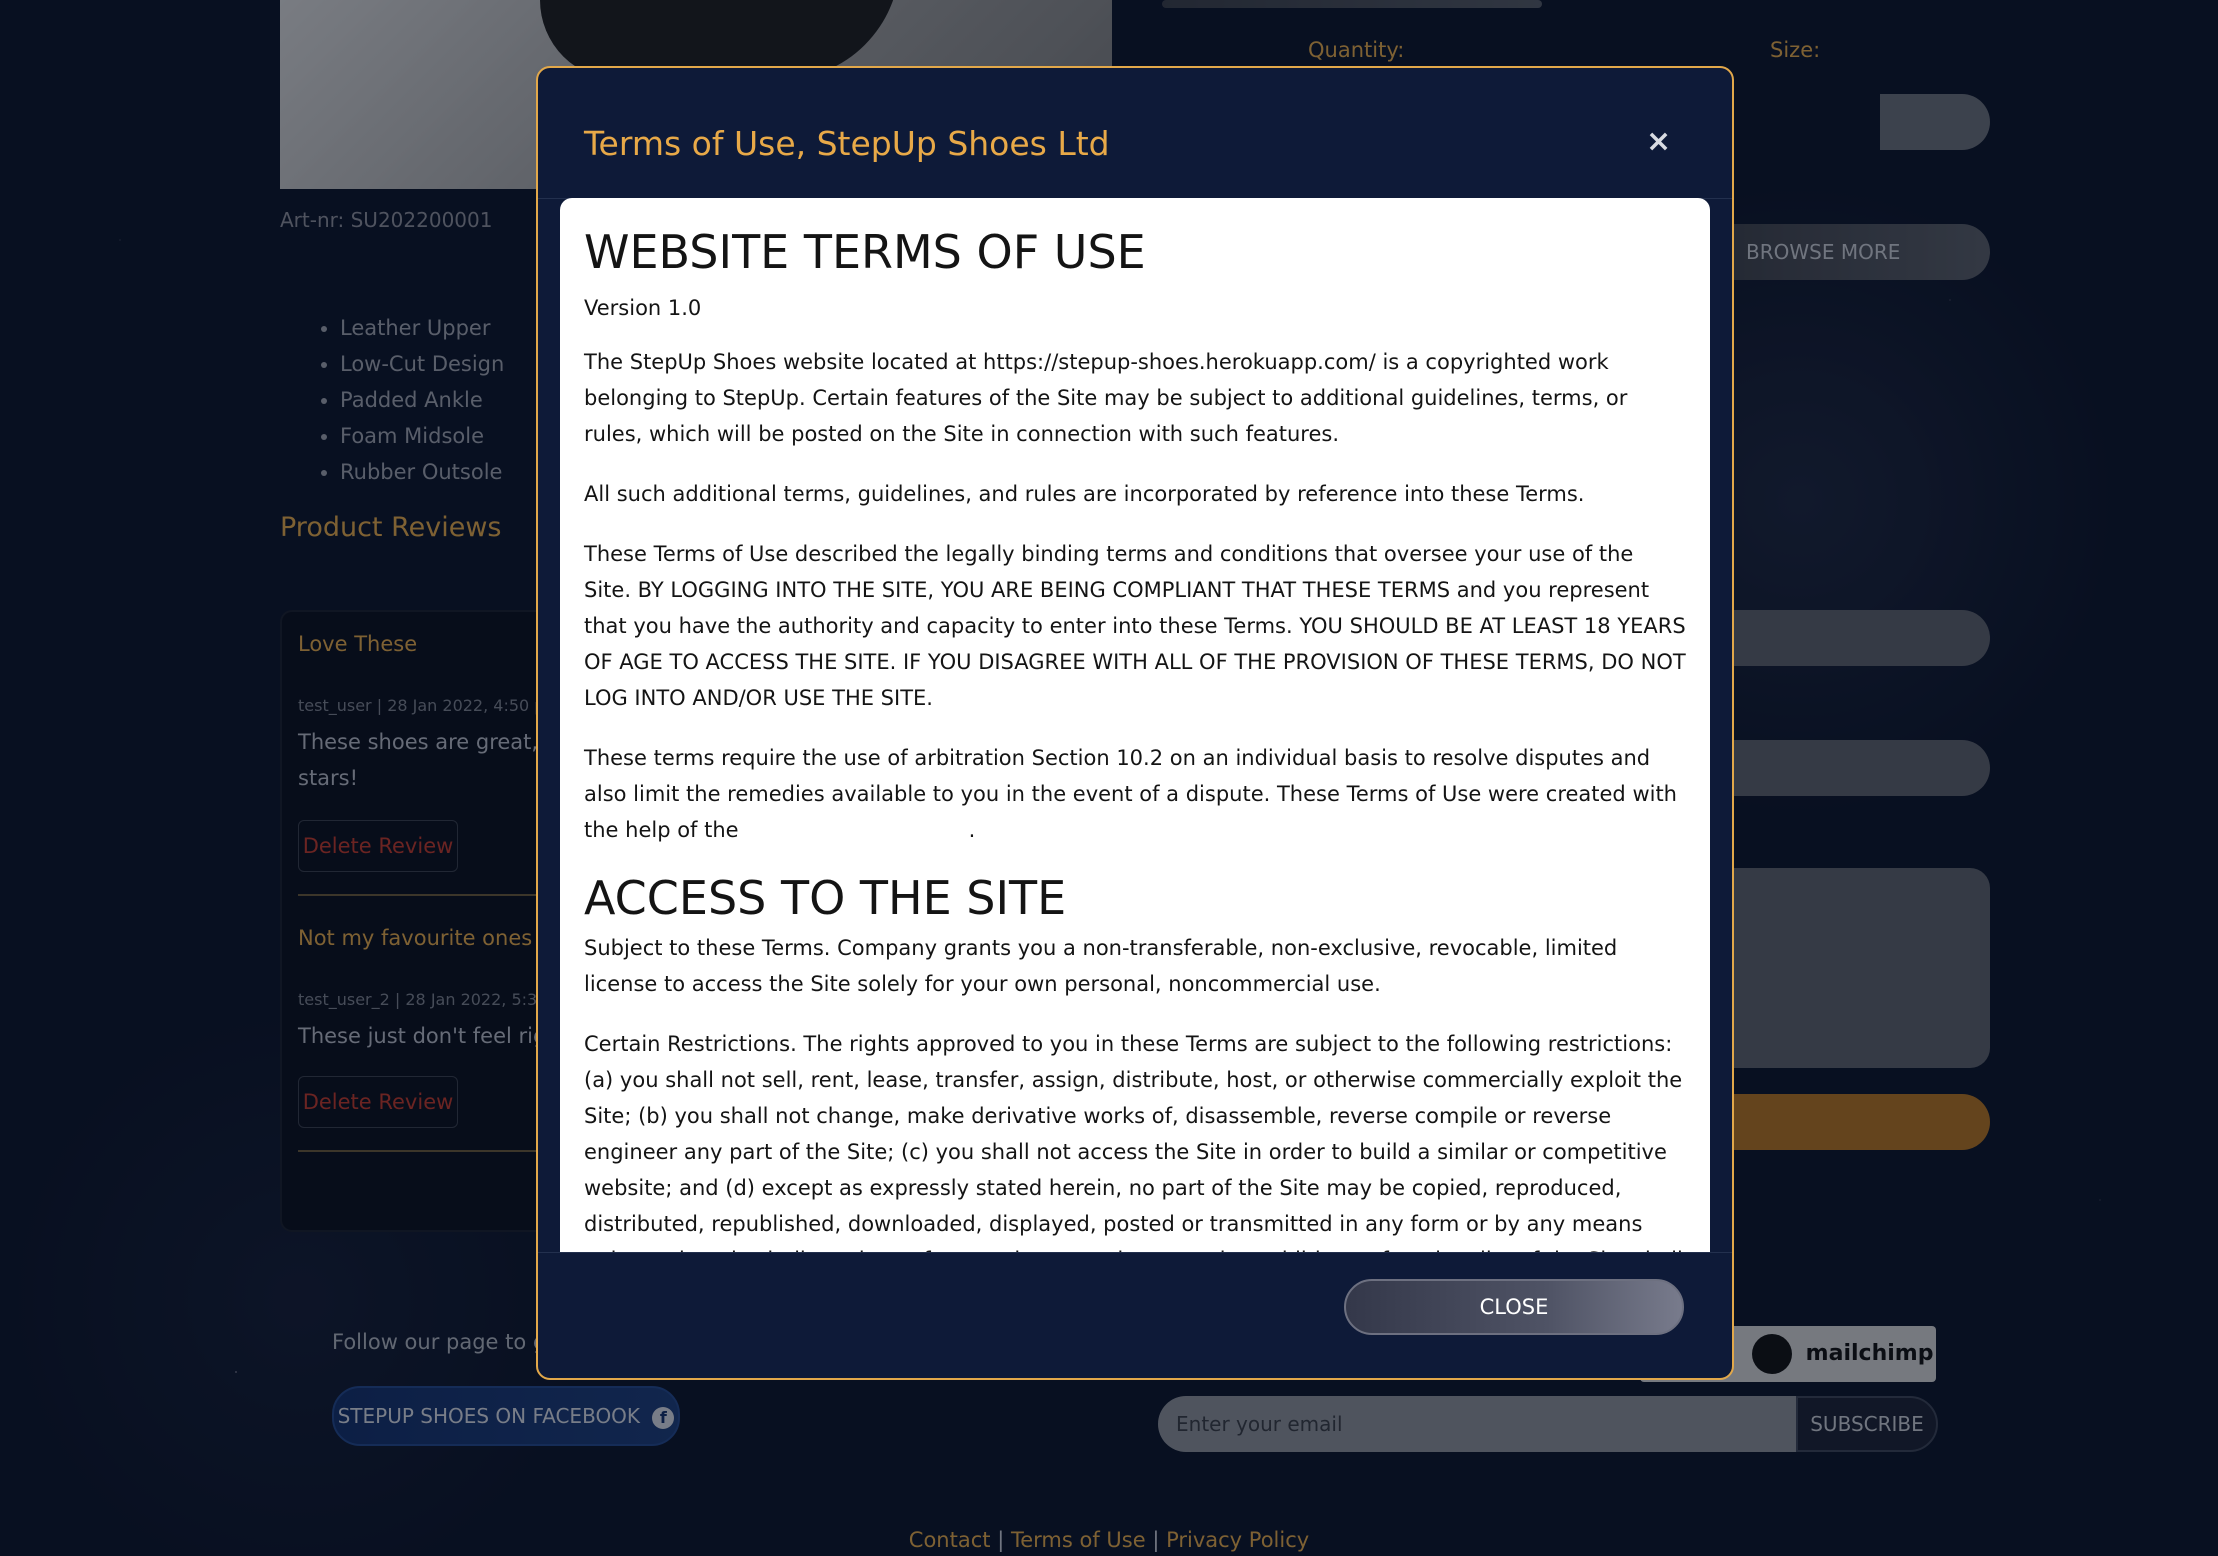 The width and height of the screenshot is (2218, 1556). I want to click on terms-paragraph-lead: Certain Restrictions., so click(690, 1044).